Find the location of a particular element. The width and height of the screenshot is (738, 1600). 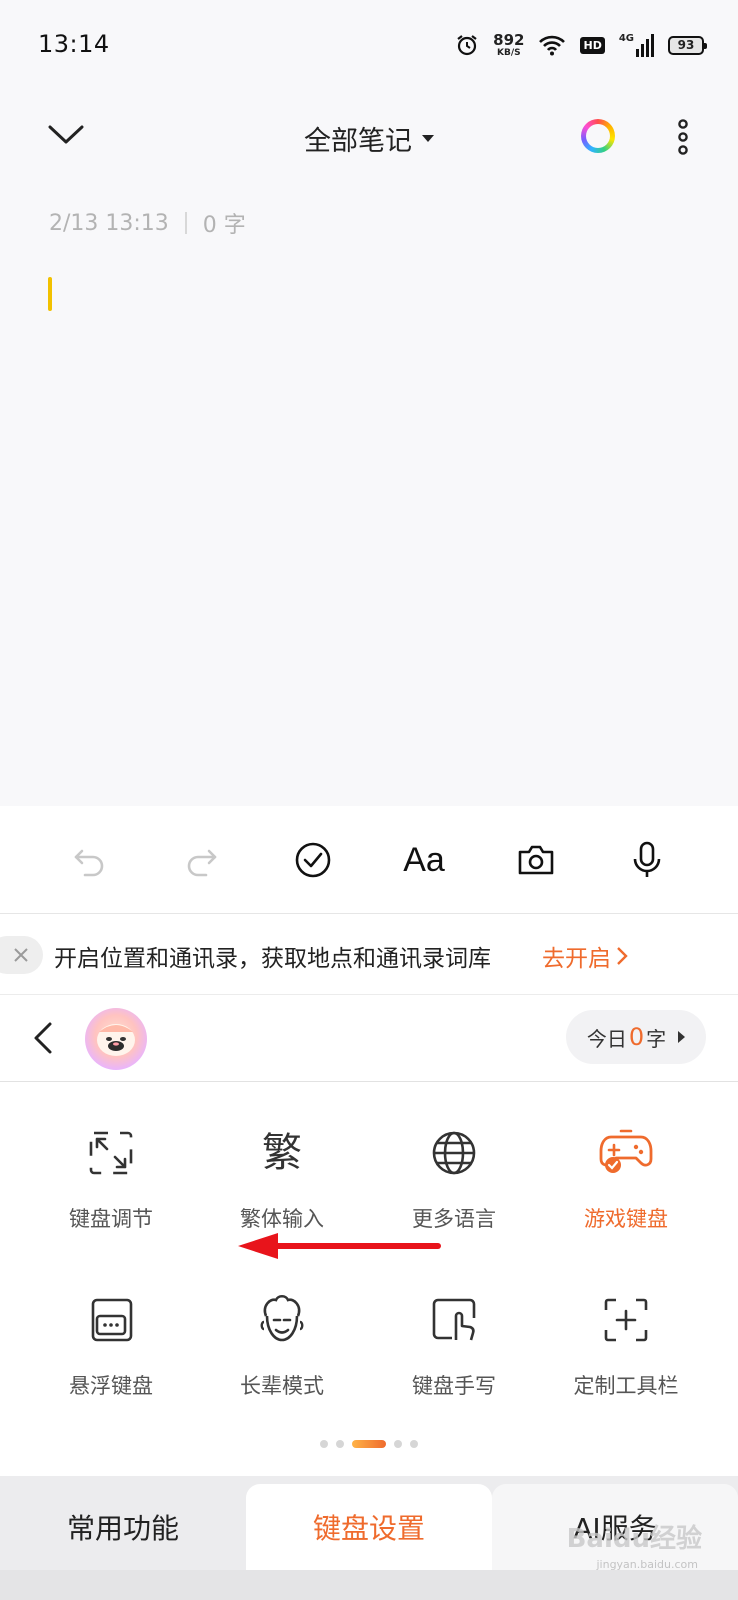

traditional-char-icon: 繁 is located at coordinates (282, 1153).